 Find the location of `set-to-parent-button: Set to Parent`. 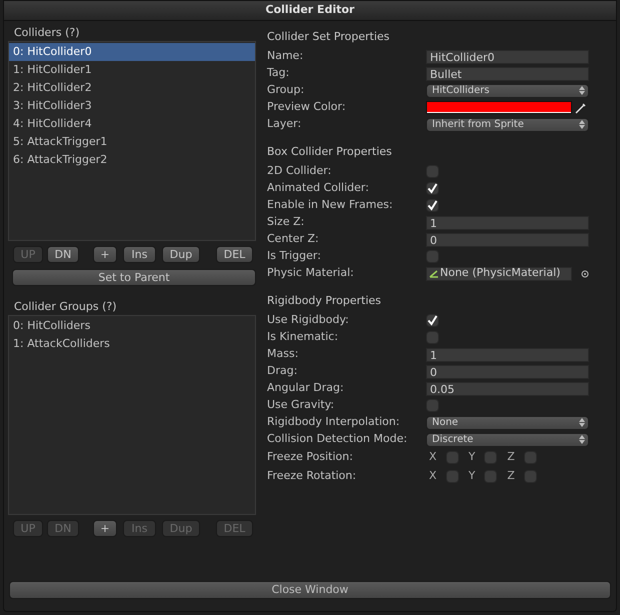

set-to-parent-button: Set to Parent is located at coordinates (134, 277).